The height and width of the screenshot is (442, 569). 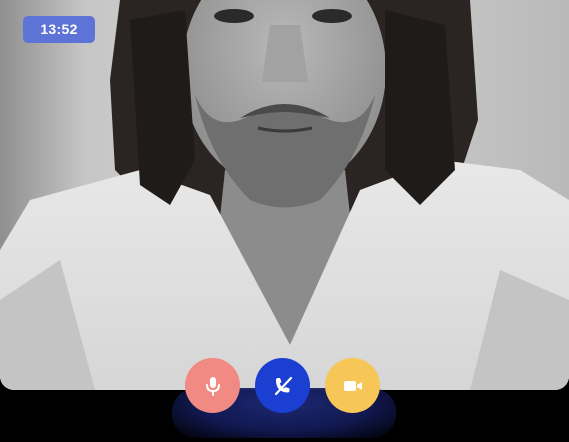 I want to click on video-camera-icon, so click(x=353, y=386).